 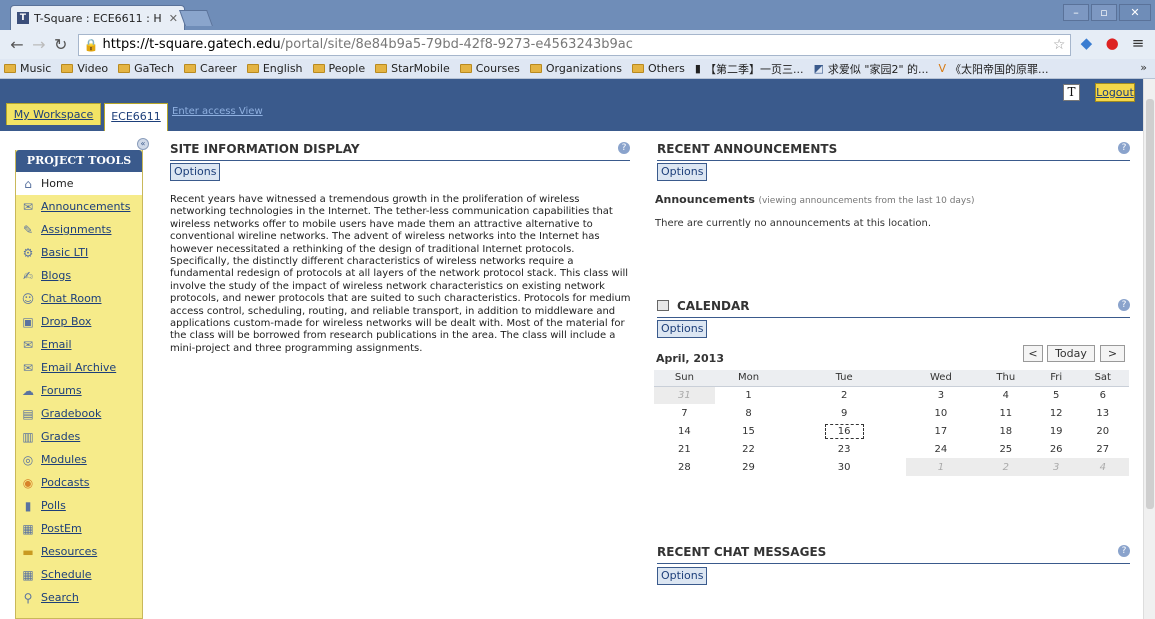 I want to click on tab-my-workspace: My Workspace, so click(x=53, y=114).